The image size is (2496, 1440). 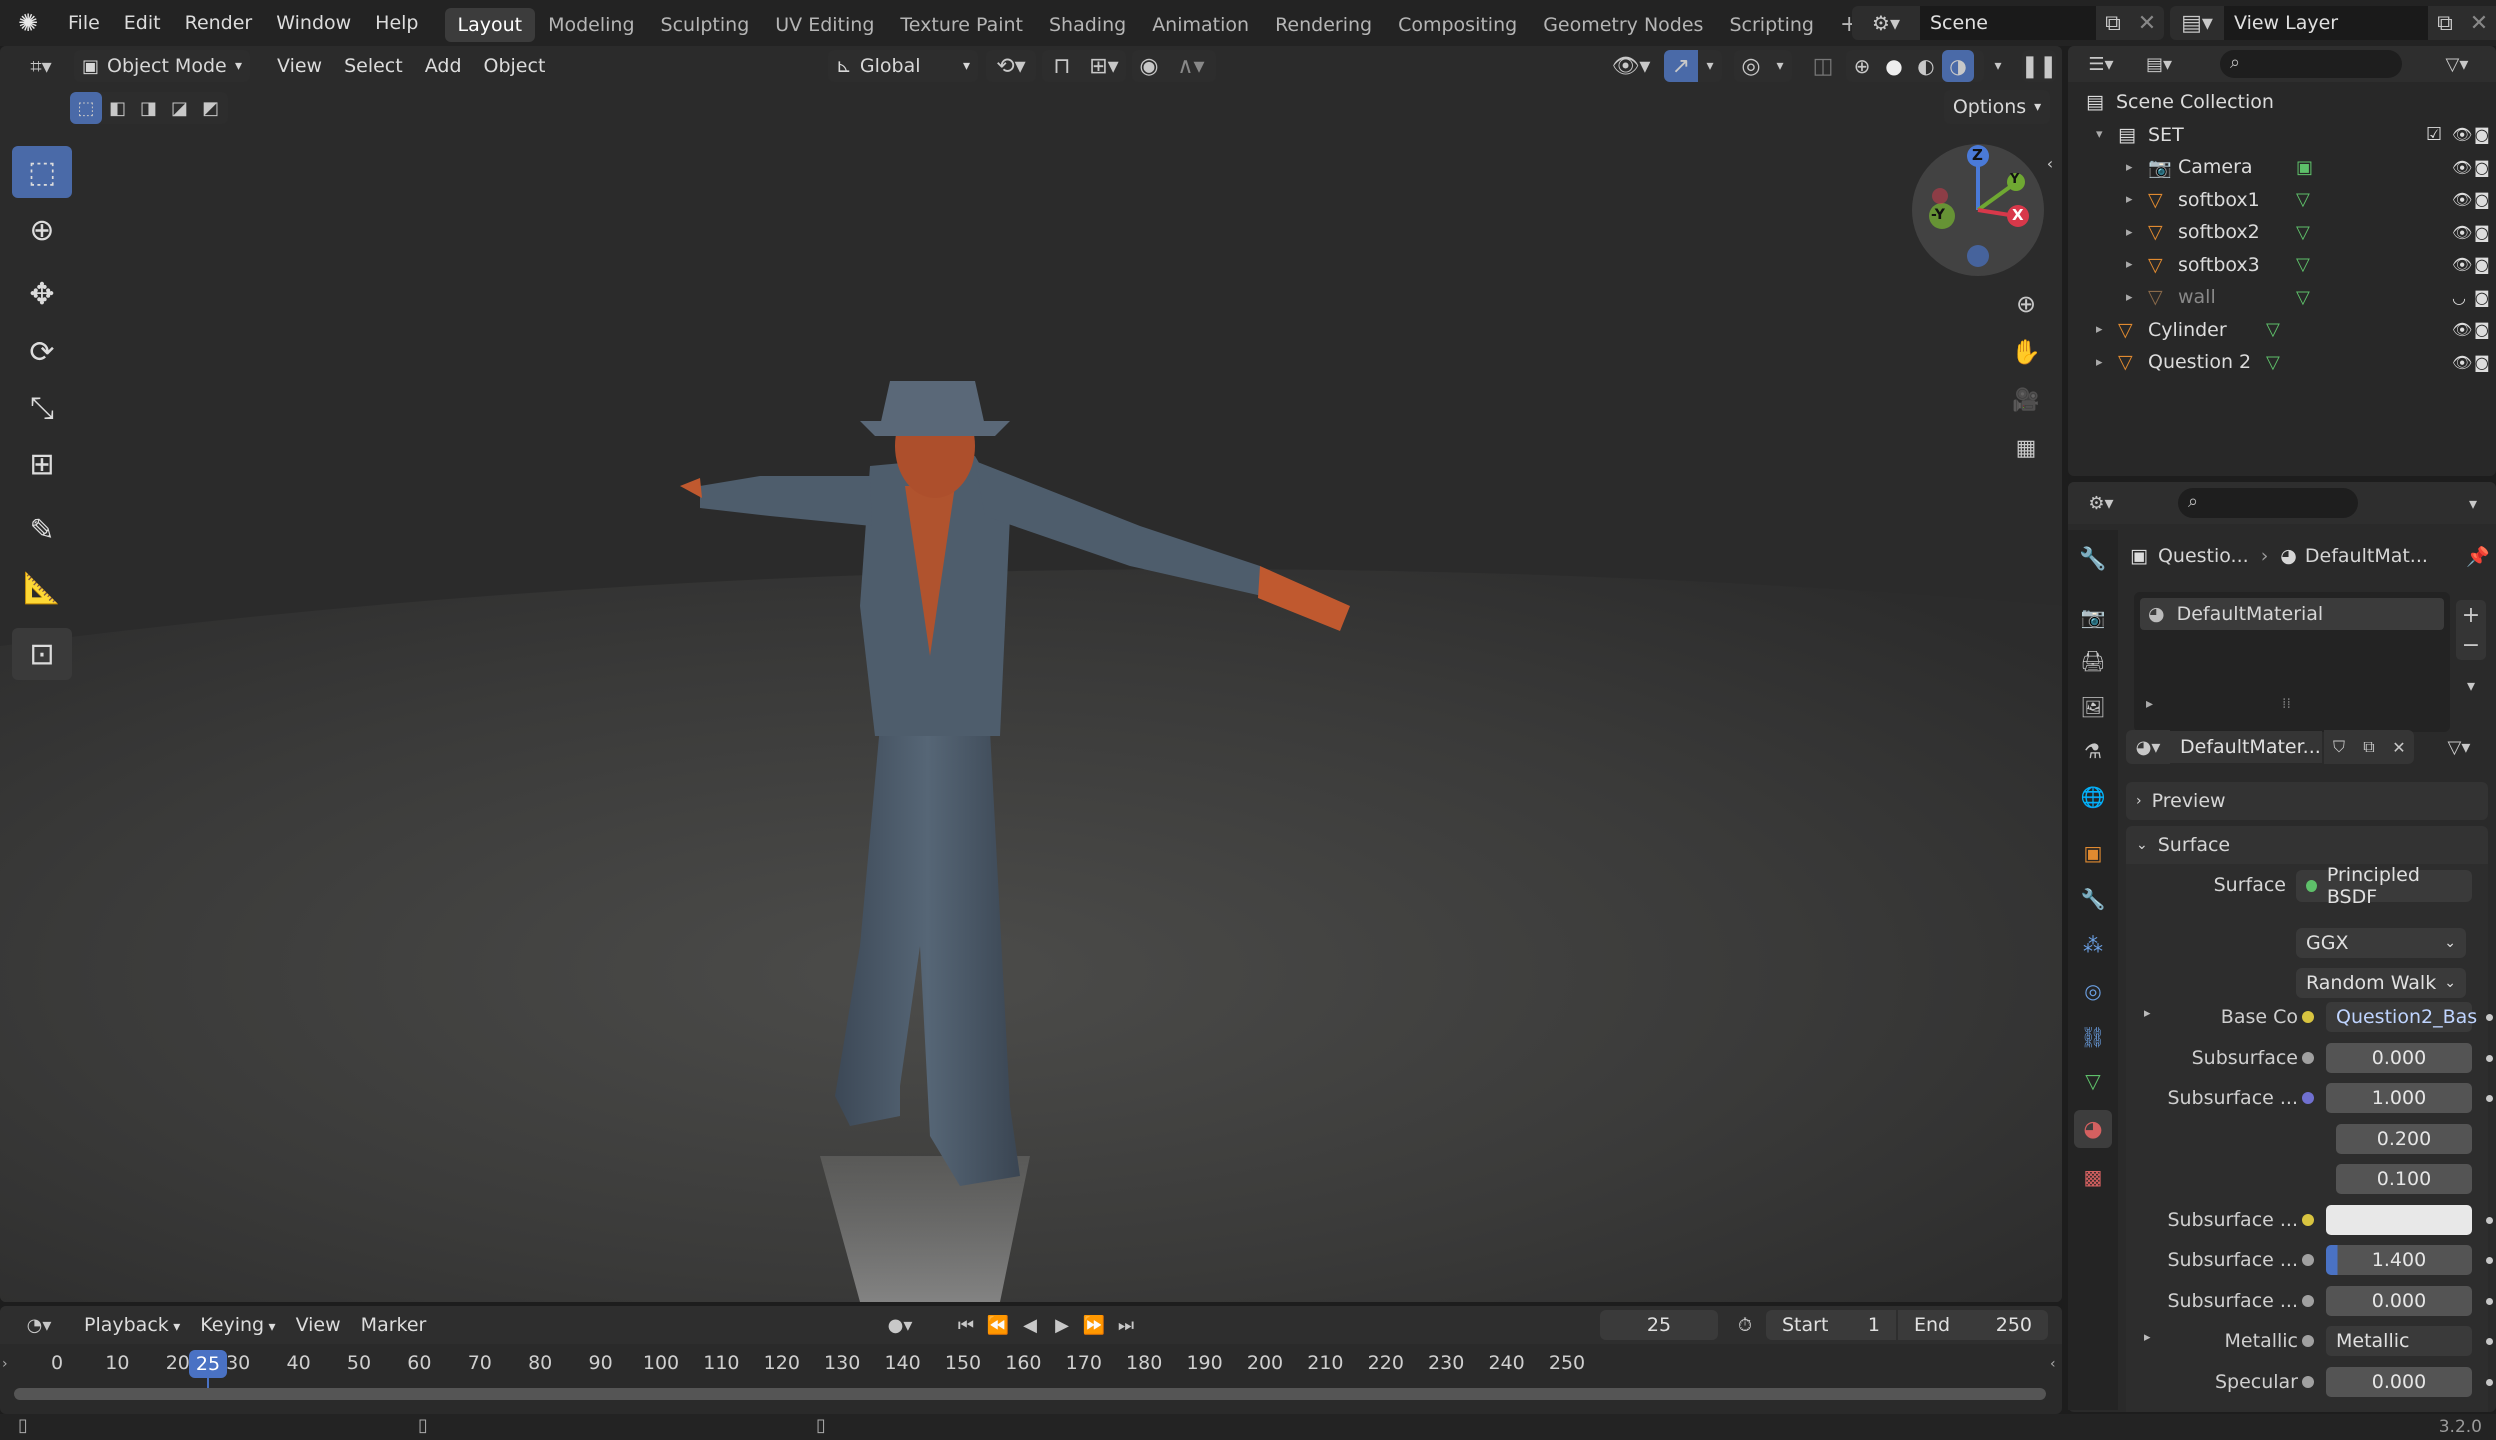 What do you see at coordinates (313, 23) in the screenshot?
I see `menu-window: Window` at bounding box center [313, 23].